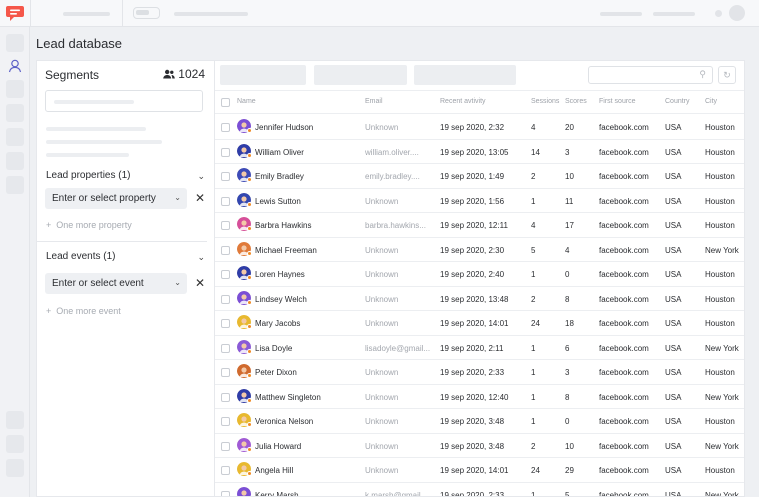 This screenshot has width=759, height=497. What do you see at coordinates (463, 101) in the screenshot?
I see `col-recent-activity: Recent avtivity` at bounding box center [463, 101].